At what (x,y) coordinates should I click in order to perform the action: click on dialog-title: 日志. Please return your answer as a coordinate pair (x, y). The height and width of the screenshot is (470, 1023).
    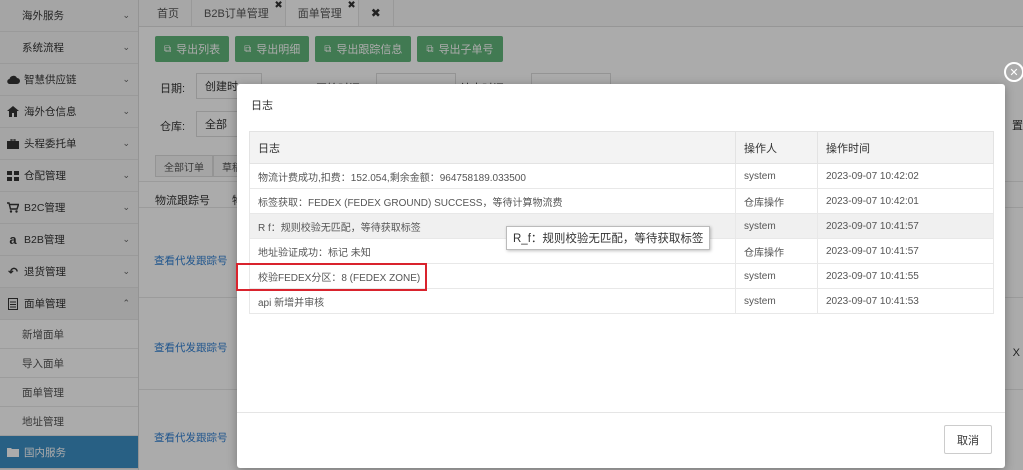
    Looking at the image, I should click on (262, 106).